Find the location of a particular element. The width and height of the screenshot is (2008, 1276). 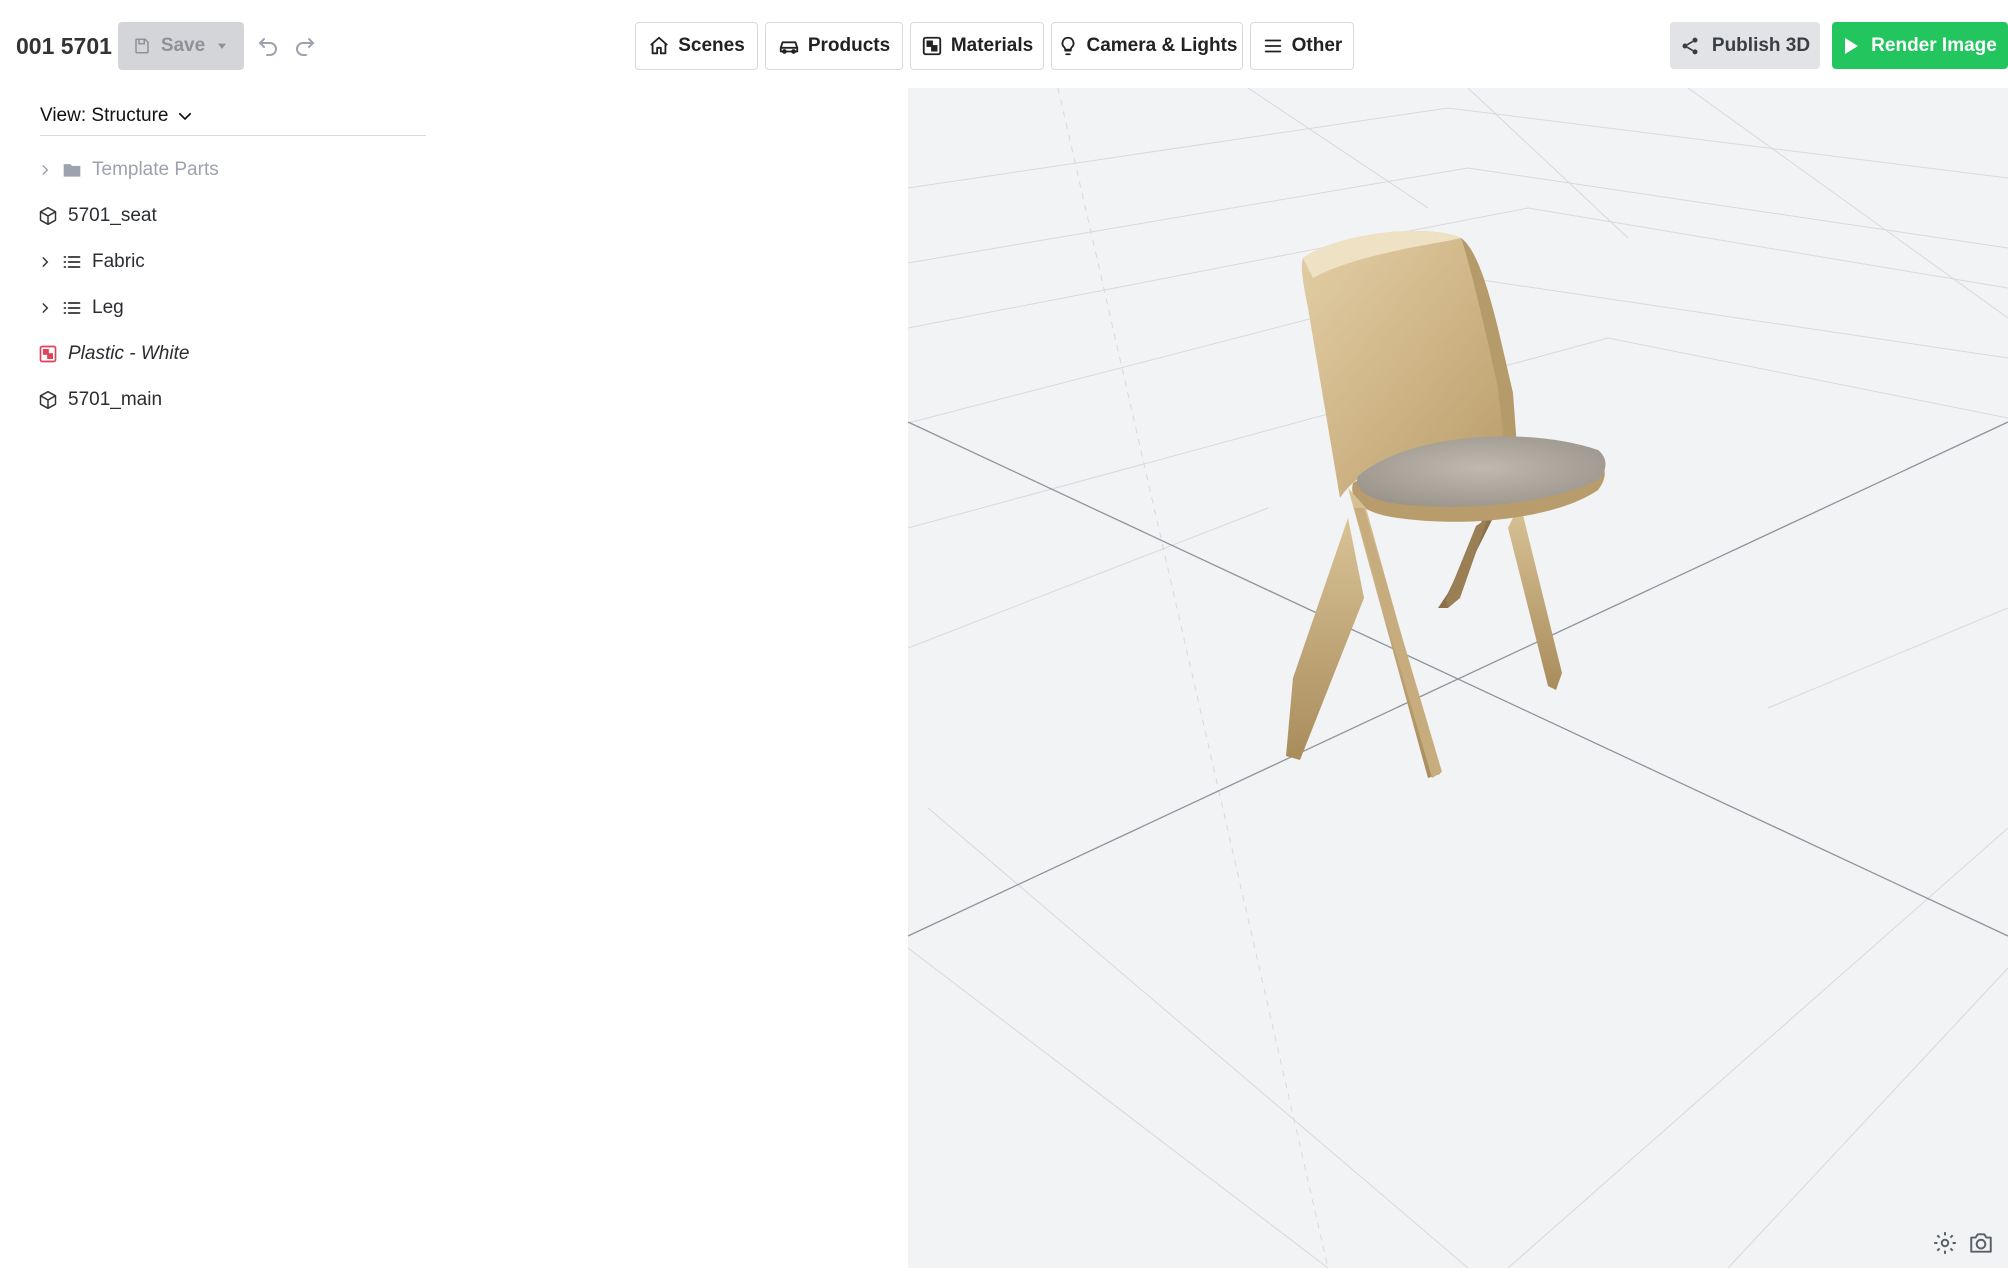

tab-other: Other is located at coordinates (1302, 46).